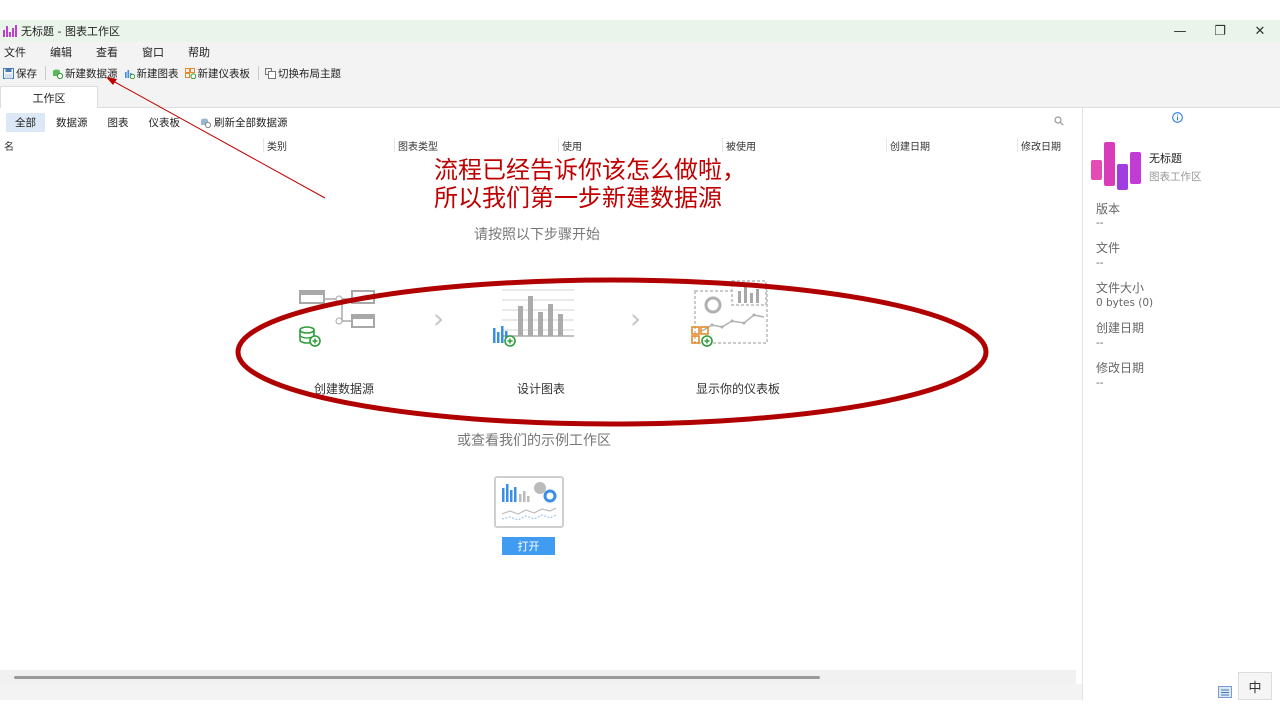 Image resolution: width=1280 pixels, height=720 pixels. Describe the element at coordinates (1120, 288) in the screenshot. I see `file-size-label: 文件大小` at that location.